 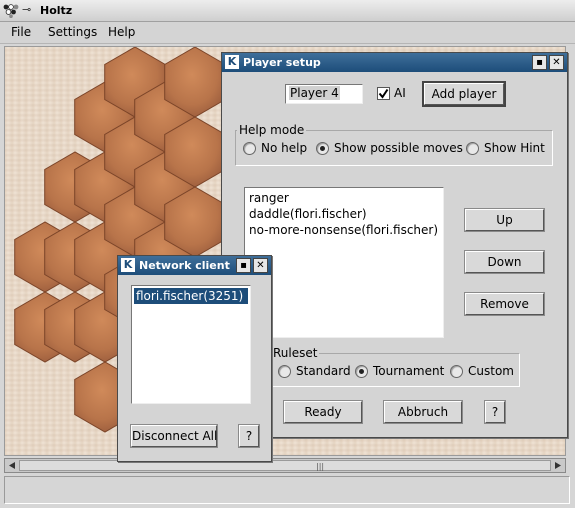 What do you see at coordinates (249, 436) in the screenshot?
I see `network-help-question-button: ?` at bounding box center [249, 436].